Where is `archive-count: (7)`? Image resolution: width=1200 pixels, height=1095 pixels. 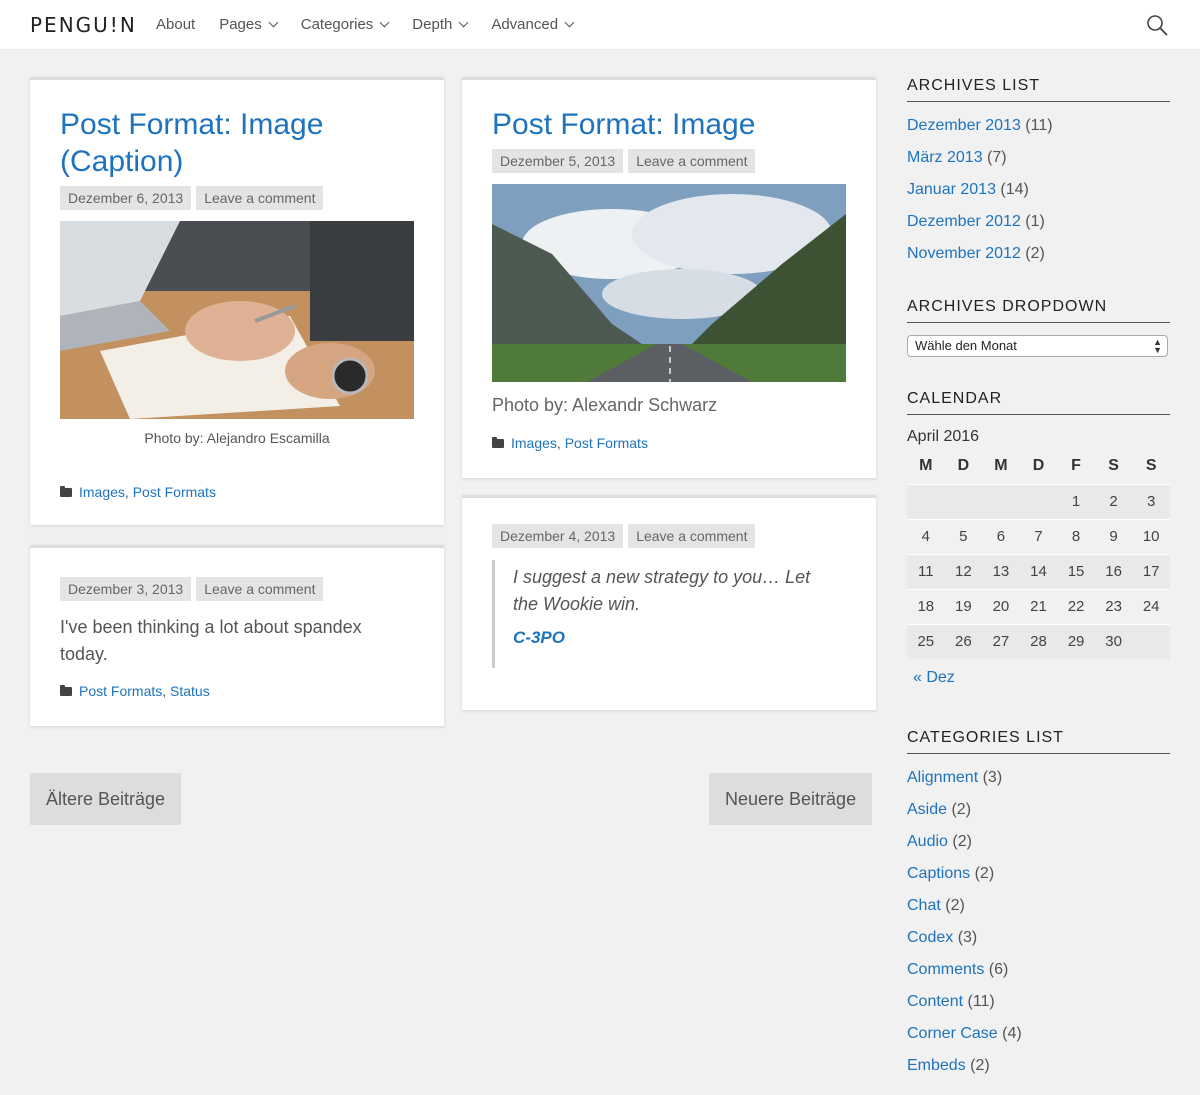
archive-count: (7) is located at coordinates (994, 157).